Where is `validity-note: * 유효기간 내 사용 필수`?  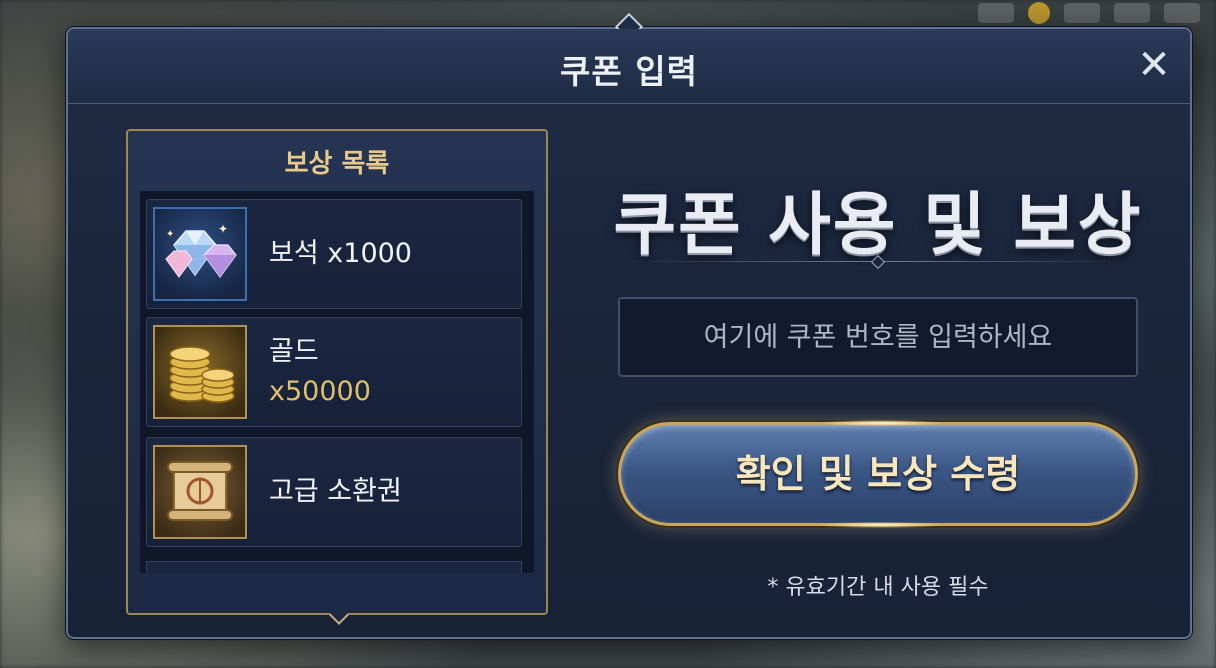
validity-note: * 유효기간 내 사용 필수 is located at coordinates (878, 587).